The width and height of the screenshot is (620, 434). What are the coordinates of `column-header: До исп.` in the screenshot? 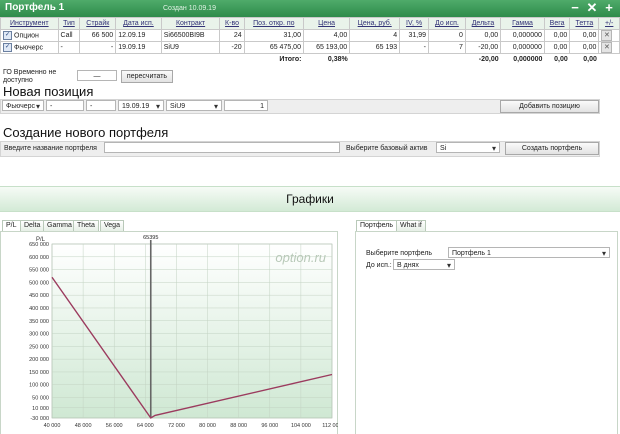 It's located at (447, 23).